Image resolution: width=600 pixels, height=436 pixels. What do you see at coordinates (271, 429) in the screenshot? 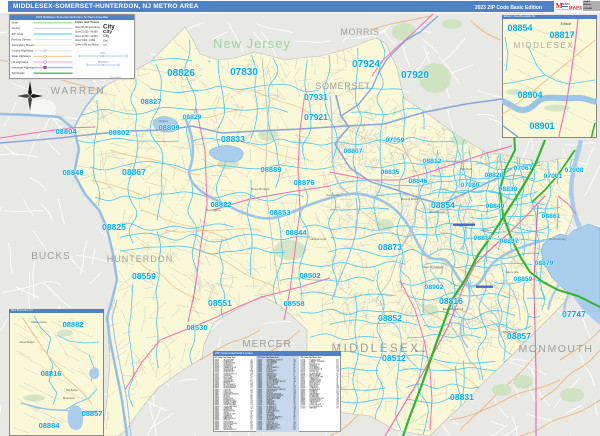
I see `svg-text: FAR HILLS` at bounding box center [271, 429].